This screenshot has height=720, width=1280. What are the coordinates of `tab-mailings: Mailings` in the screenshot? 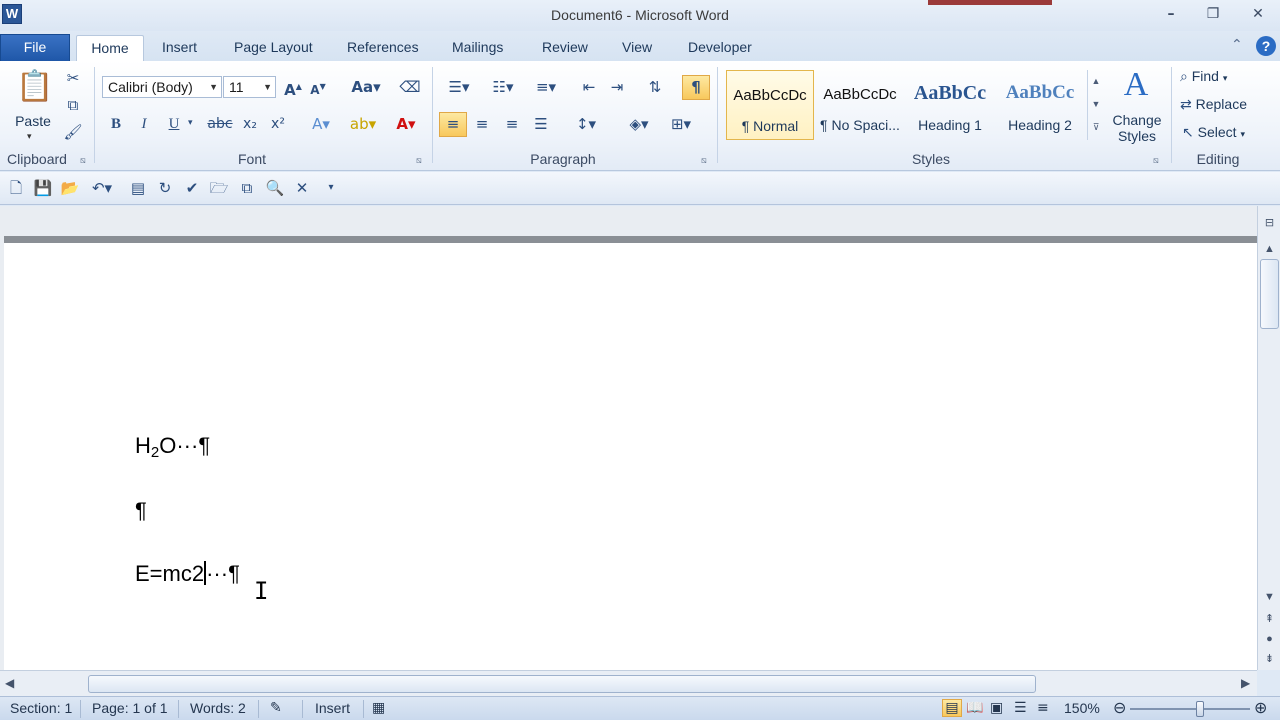 It's located at (477, 48).